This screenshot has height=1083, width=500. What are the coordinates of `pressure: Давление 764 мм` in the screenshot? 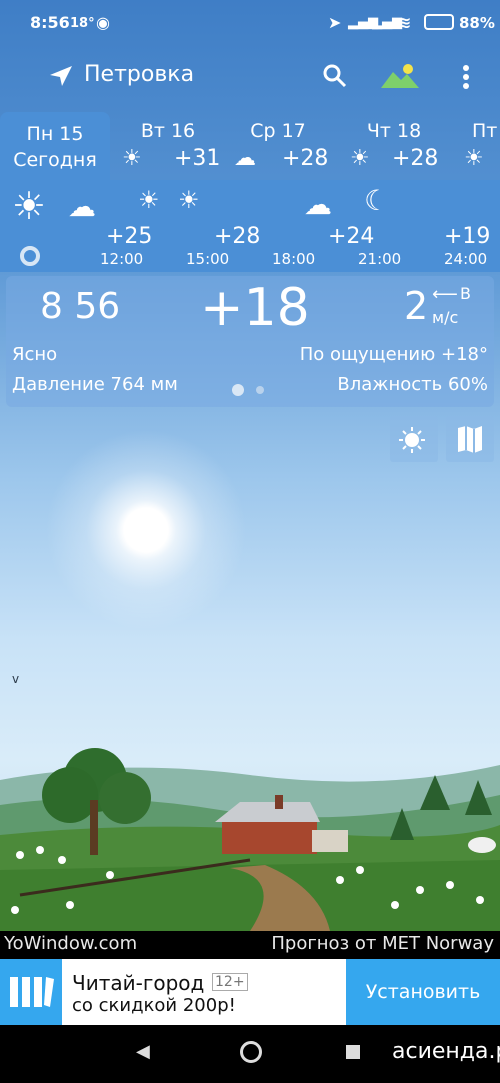 It's located at (95, 384).